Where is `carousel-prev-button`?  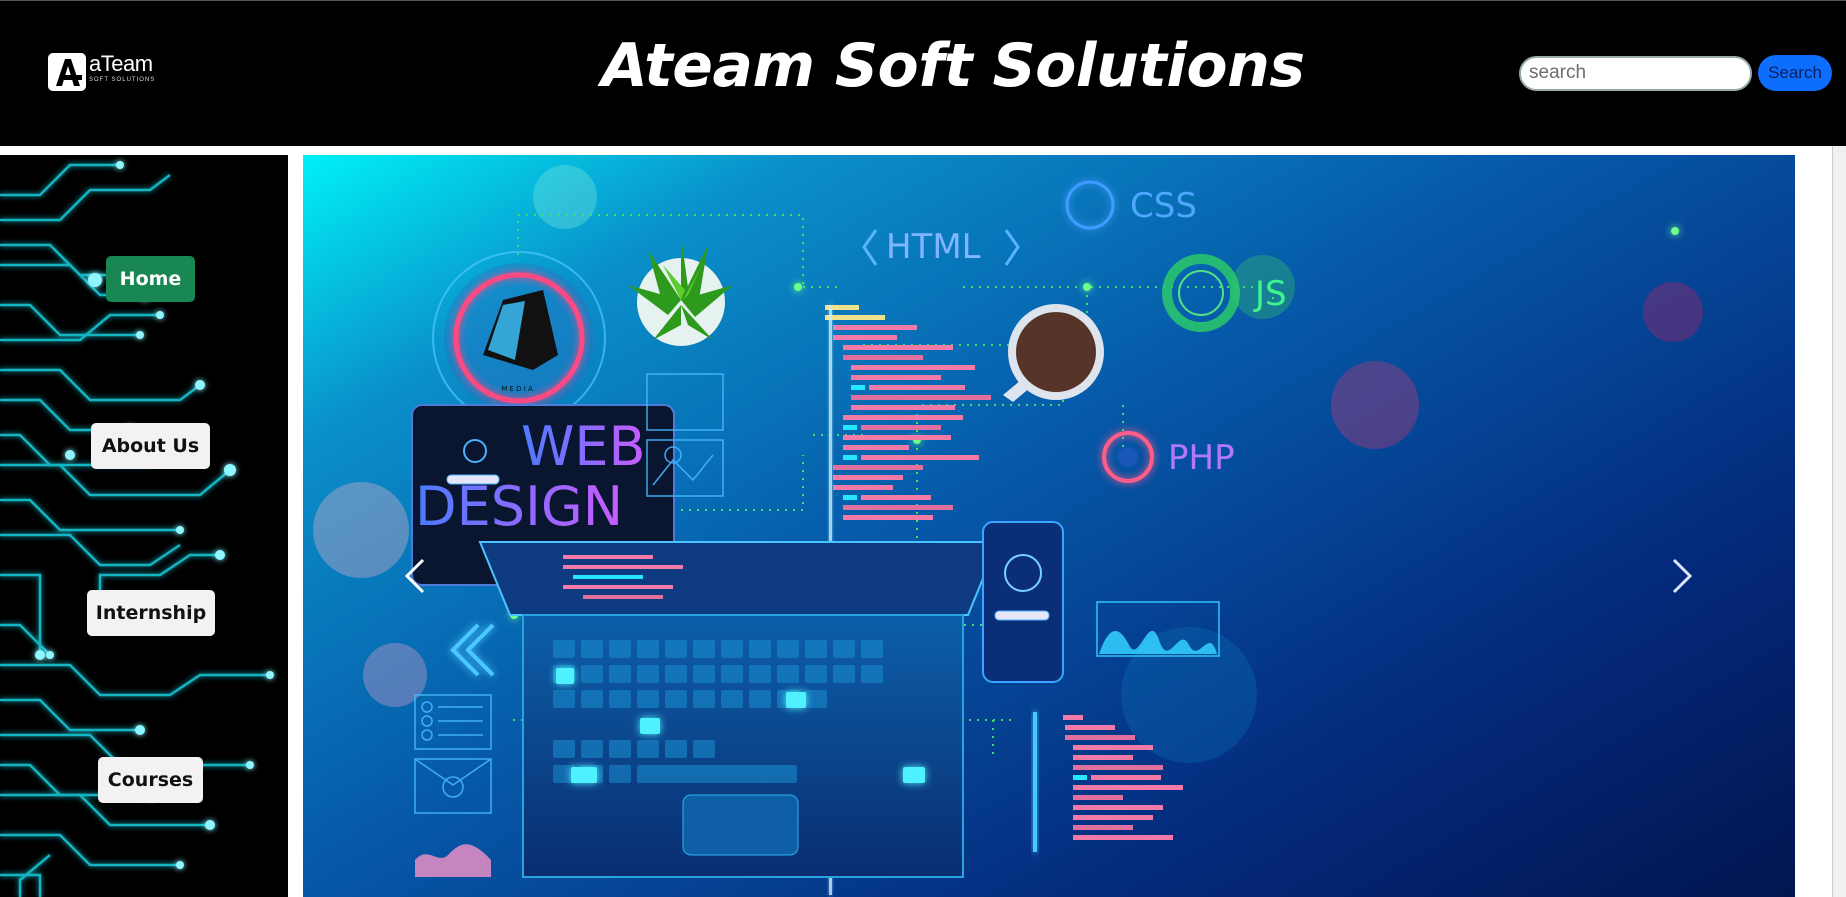 carousel-prev-button is located at coordinates (415, 576).